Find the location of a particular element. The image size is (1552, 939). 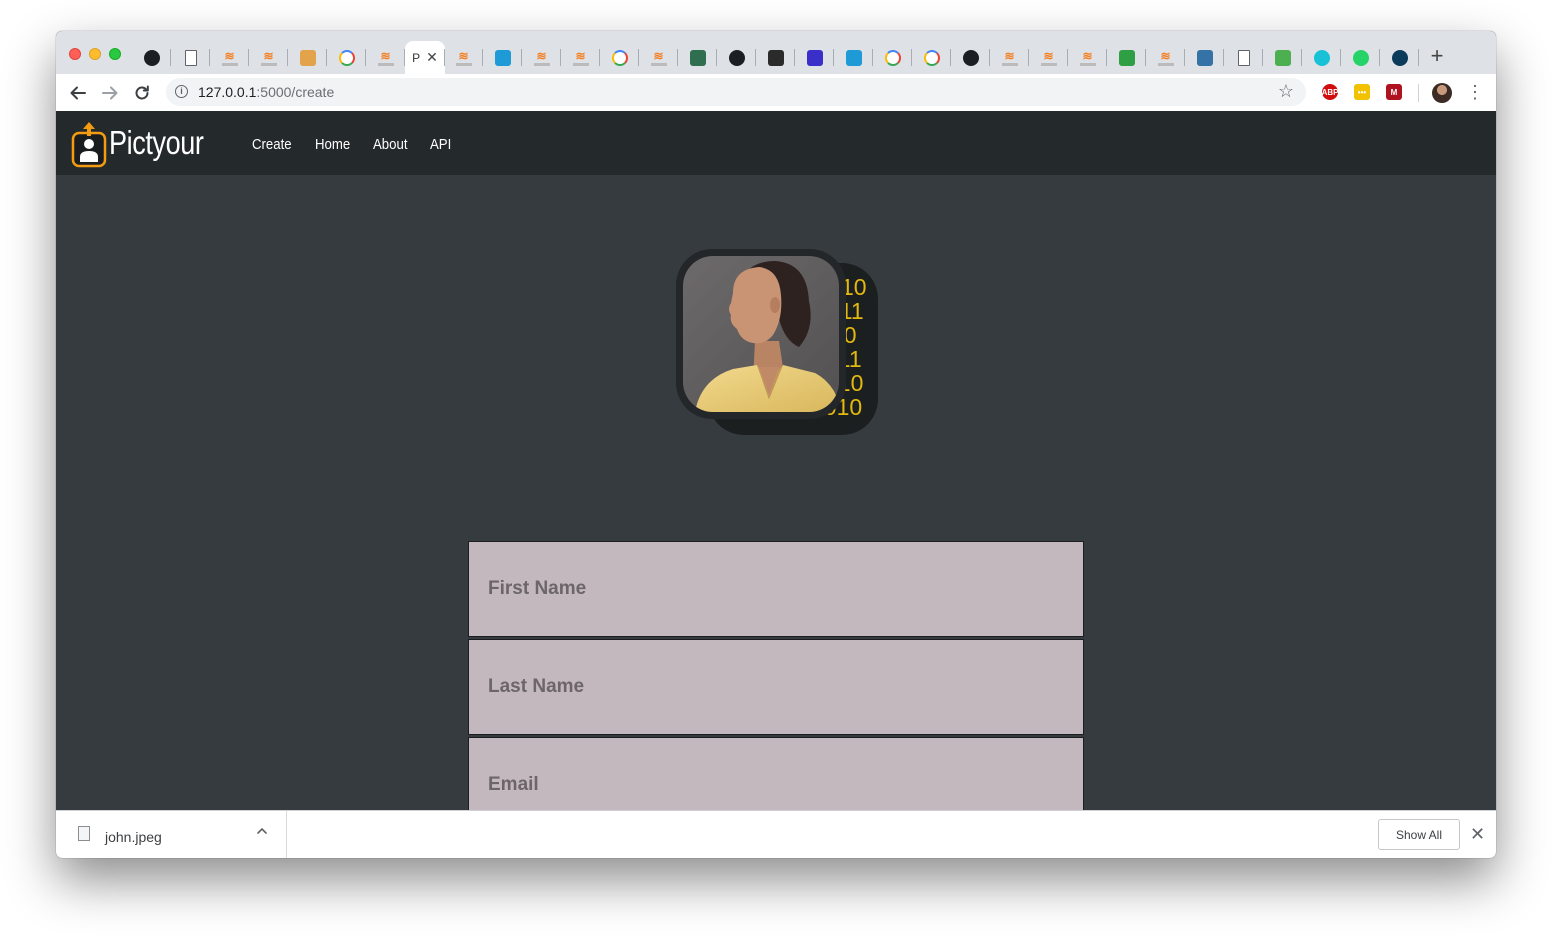

browser-menu-icon: ⋮ is located at coordinates (1475, 92).